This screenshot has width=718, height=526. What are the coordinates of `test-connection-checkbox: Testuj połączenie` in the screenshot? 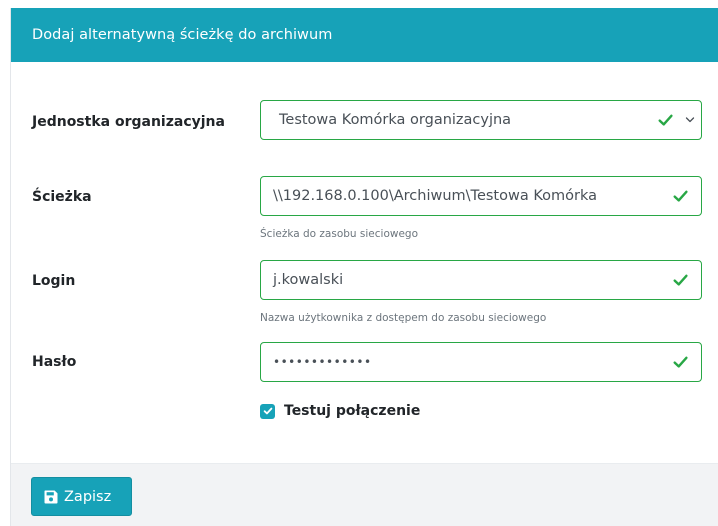 It's located at (340, 411).